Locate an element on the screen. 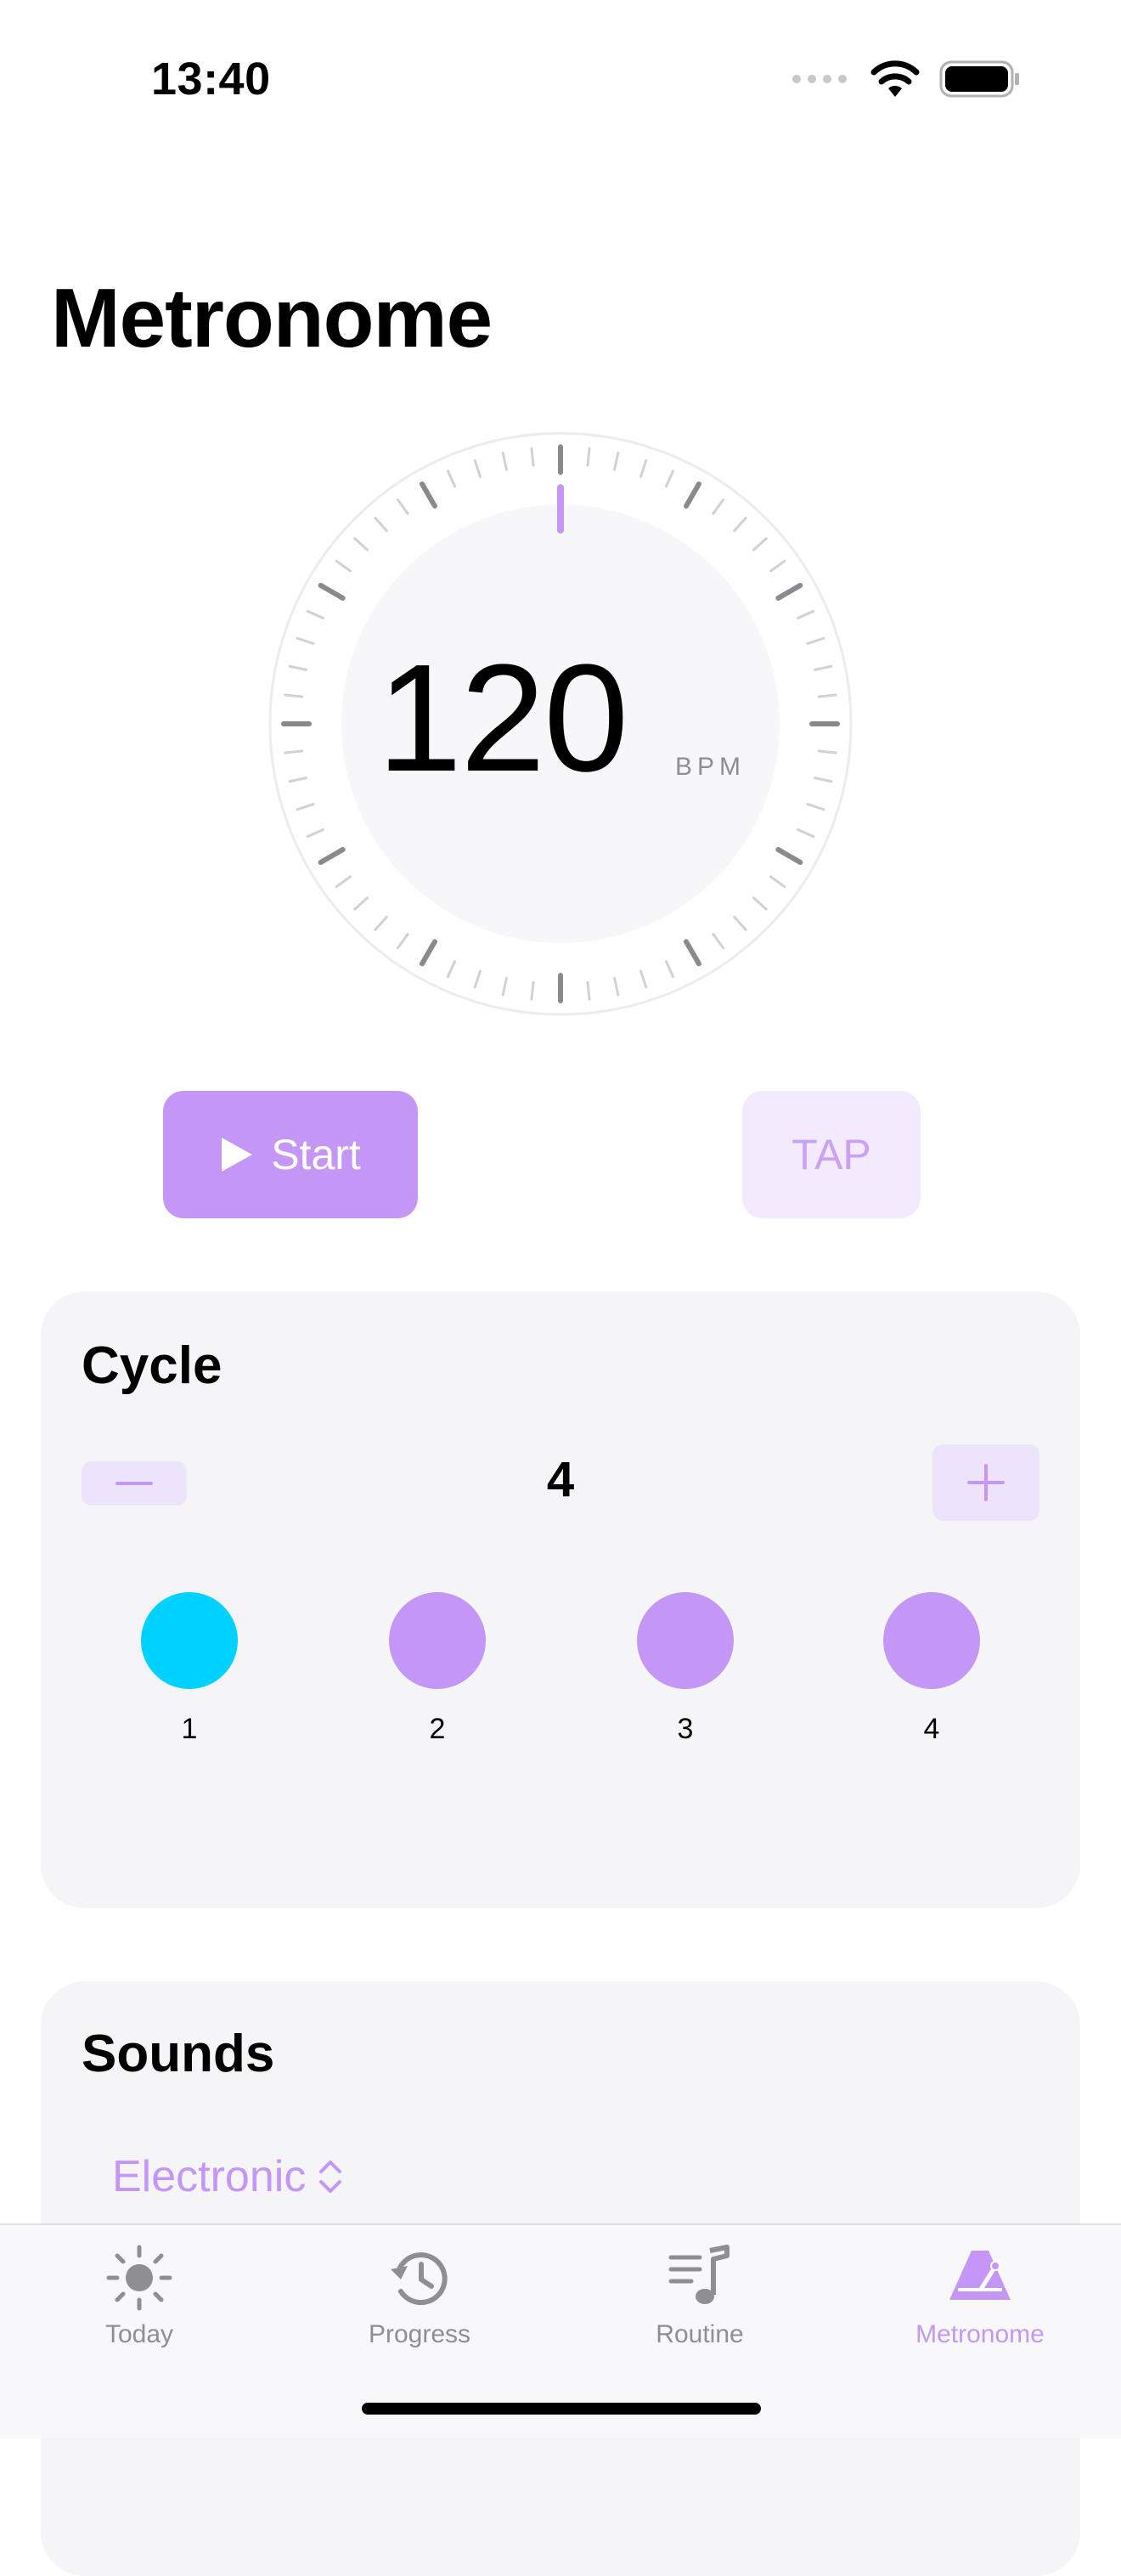 Image resolution: width=1121 pixels, height=2576 pixels. tab-routine-label: Routine is located at coordinates (700, 2334).